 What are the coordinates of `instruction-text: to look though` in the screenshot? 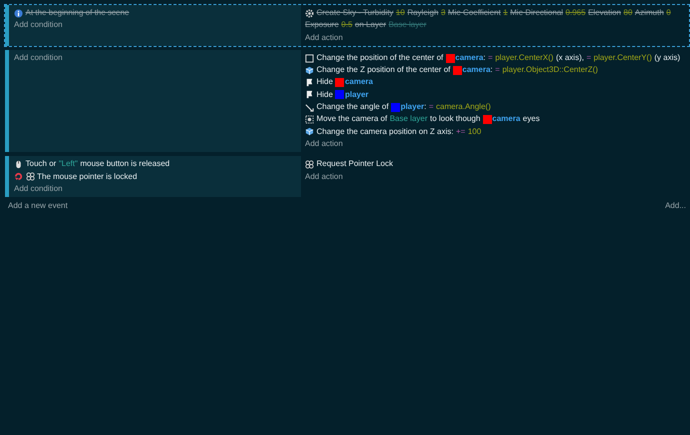 It's located at (455, 119).